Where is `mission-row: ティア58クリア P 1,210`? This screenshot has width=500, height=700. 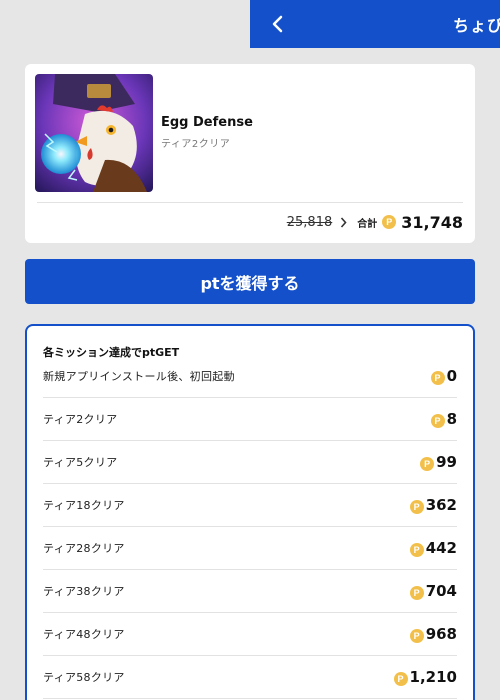 mission-row: ティア58クリア P 1,210 is located at coordinates (250, 677).